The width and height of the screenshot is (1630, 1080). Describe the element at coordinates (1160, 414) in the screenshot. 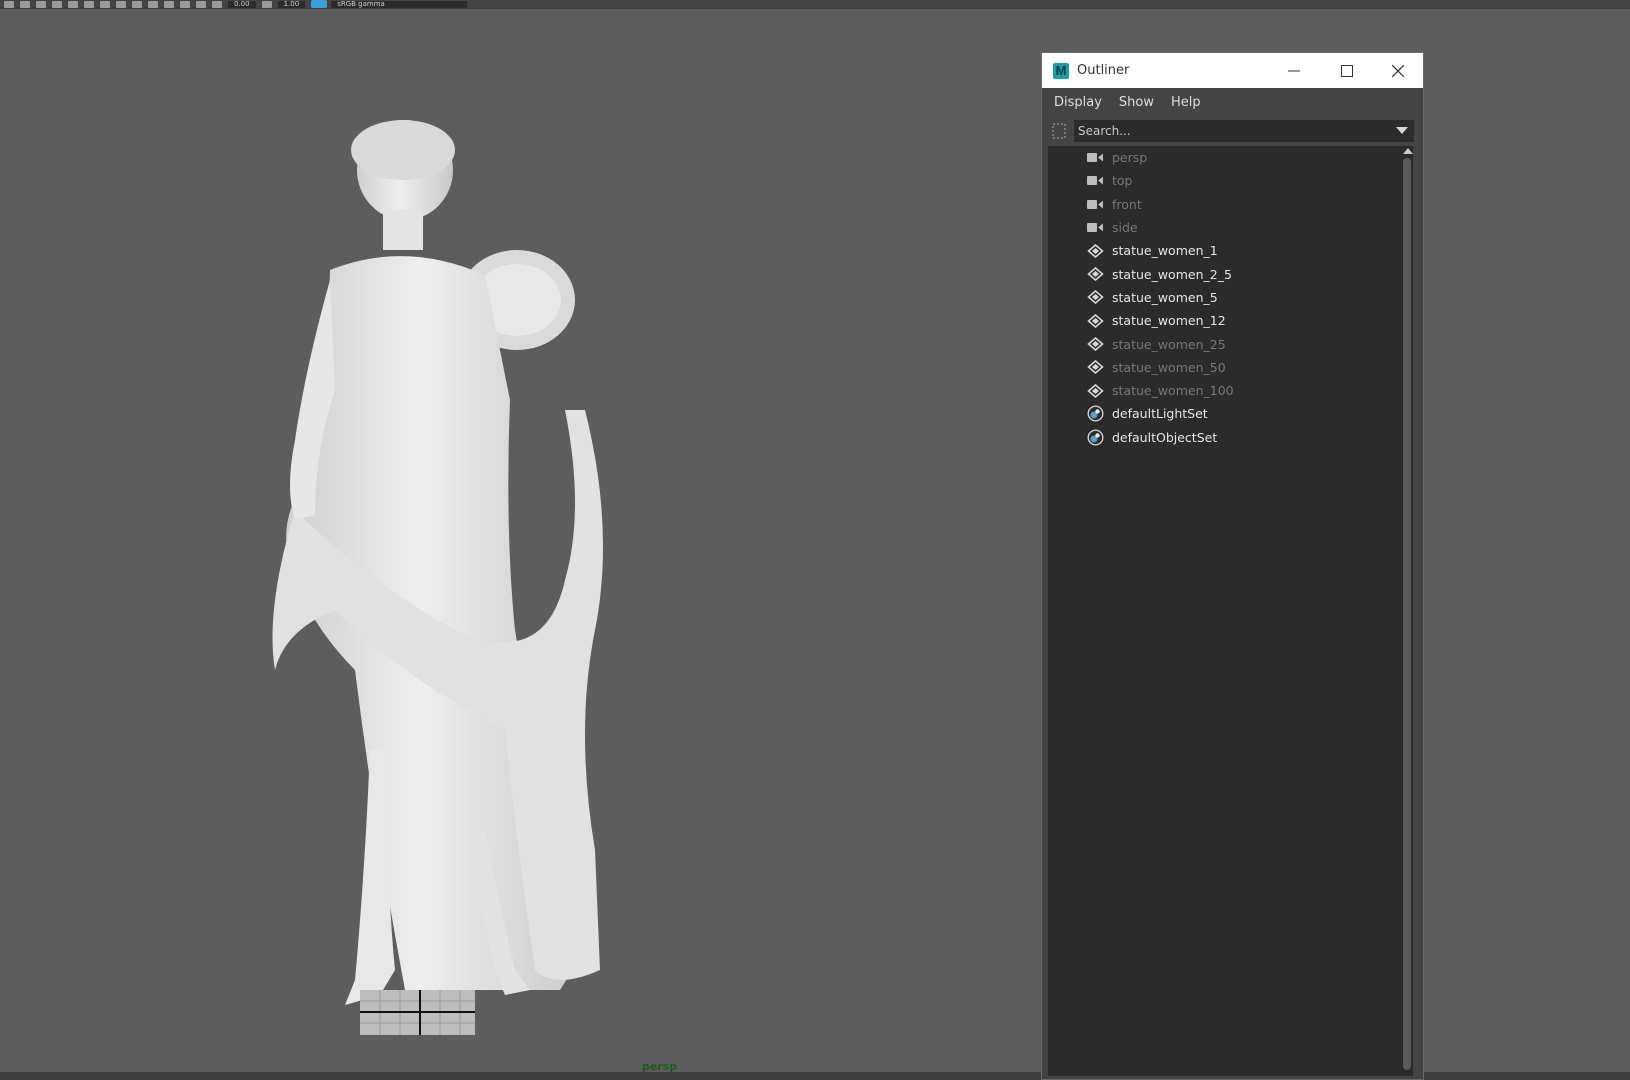

I see `outliner-item-label: defaultLightSet` at that location.